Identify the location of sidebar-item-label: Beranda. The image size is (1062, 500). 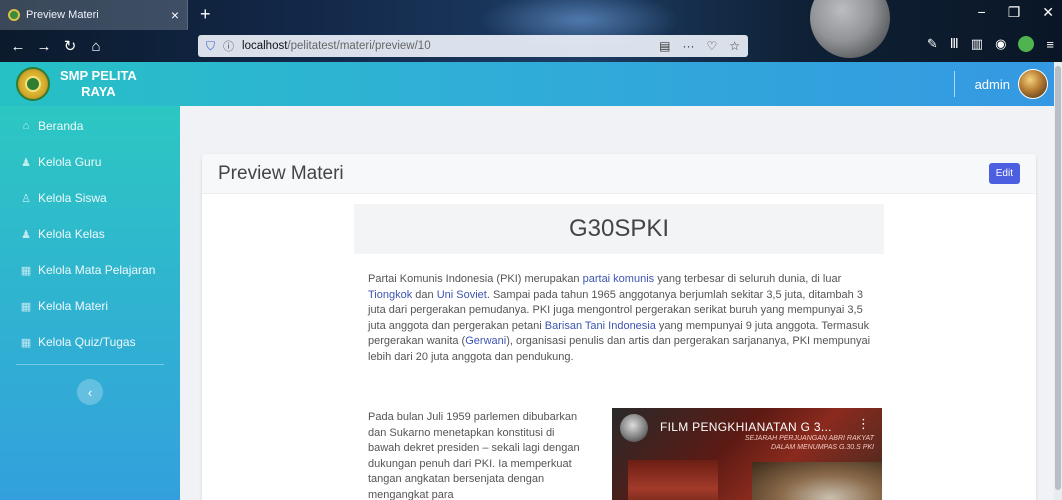
(61, 126).